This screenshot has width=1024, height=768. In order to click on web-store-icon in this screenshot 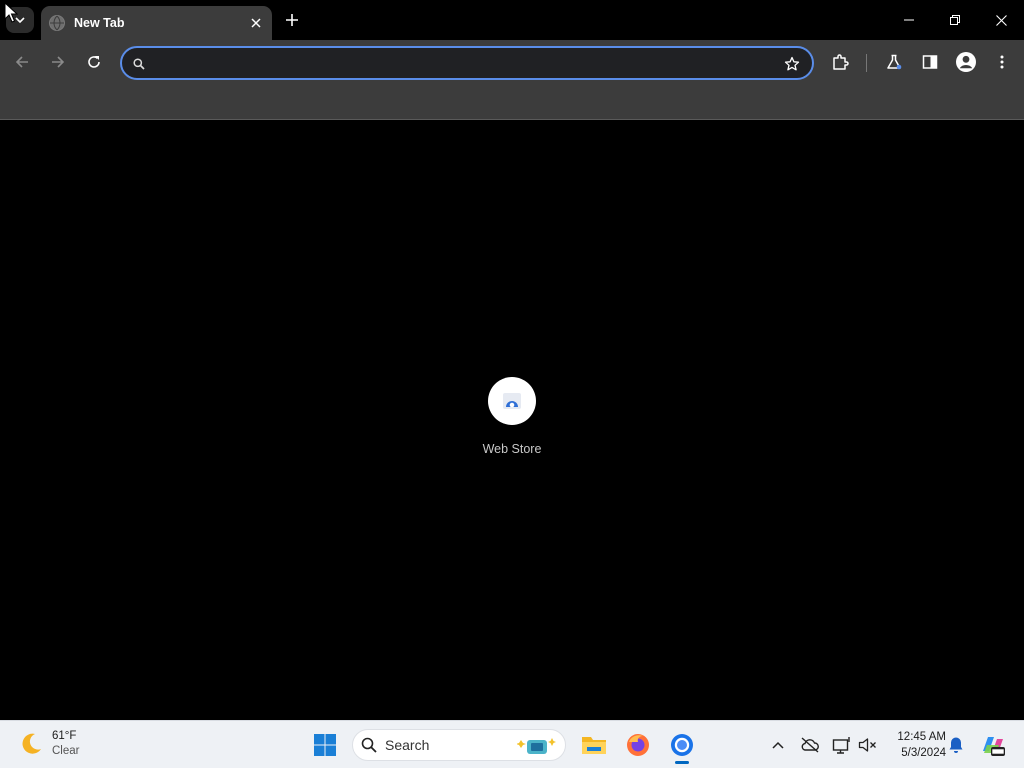, I will do `click(512, 401)`.